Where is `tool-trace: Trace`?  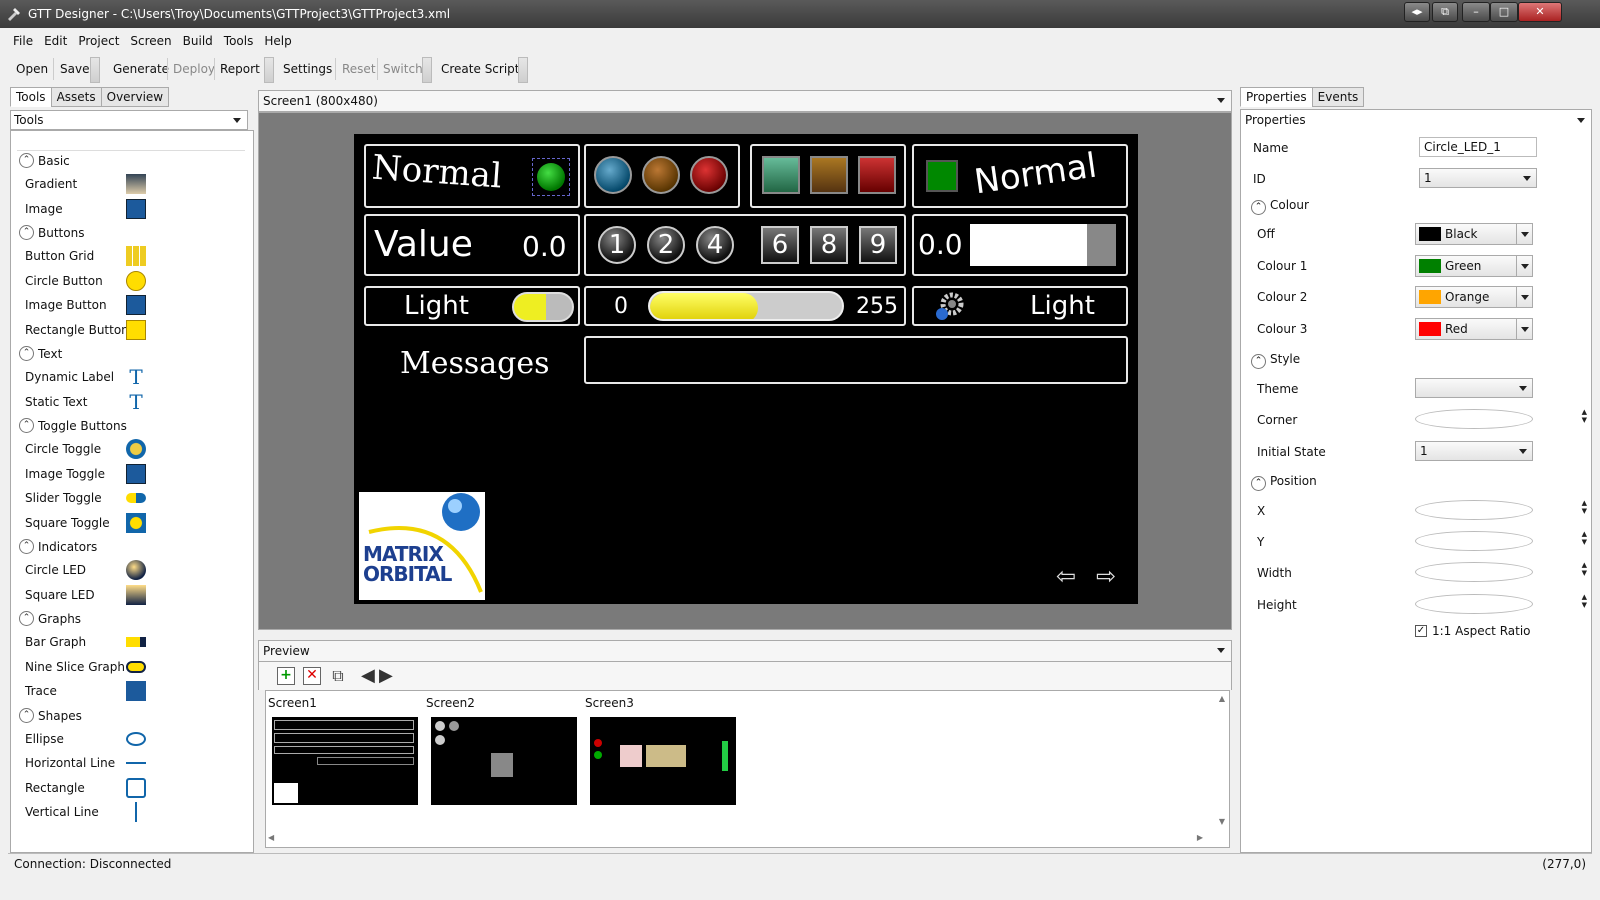 tool-trace: Trace is located at coordinates (41, 691).